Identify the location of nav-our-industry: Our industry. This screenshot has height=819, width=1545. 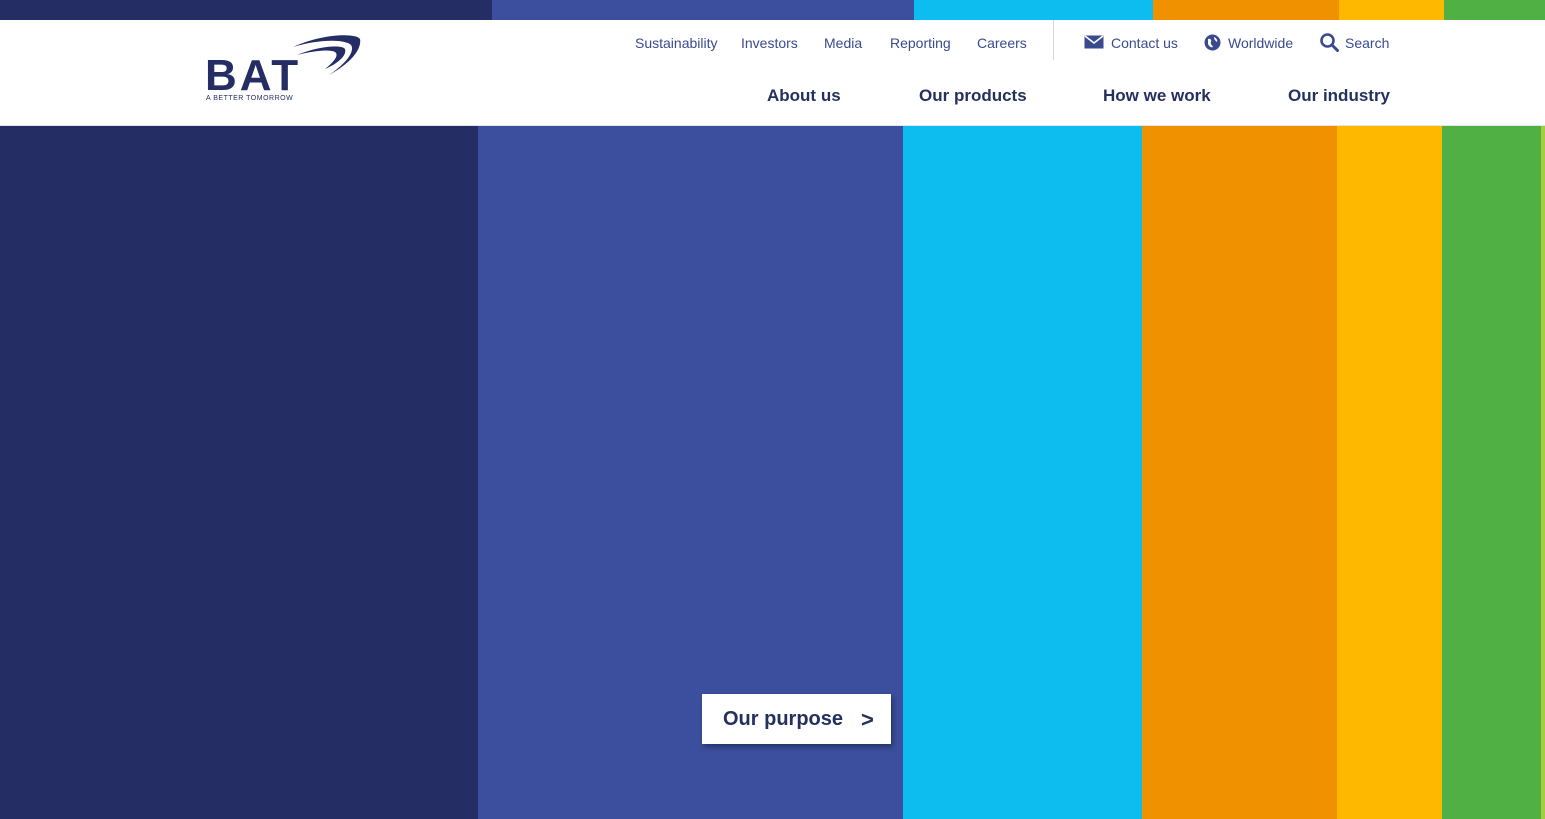
(1339, 96).